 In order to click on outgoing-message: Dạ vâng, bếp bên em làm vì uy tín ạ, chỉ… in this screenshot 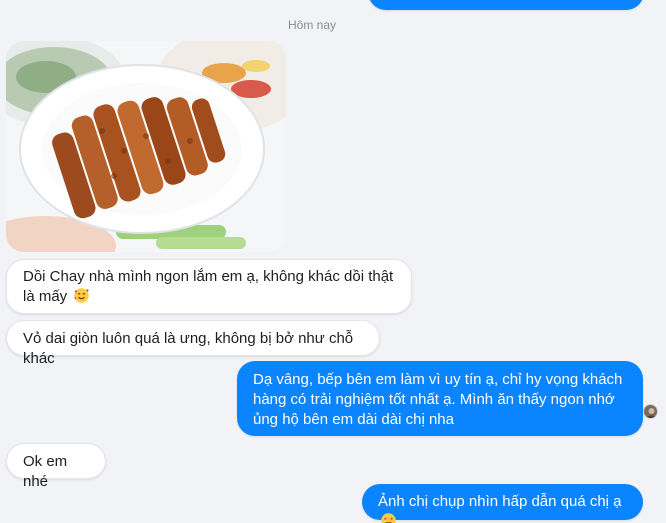, I will do `click(440, 398)`.